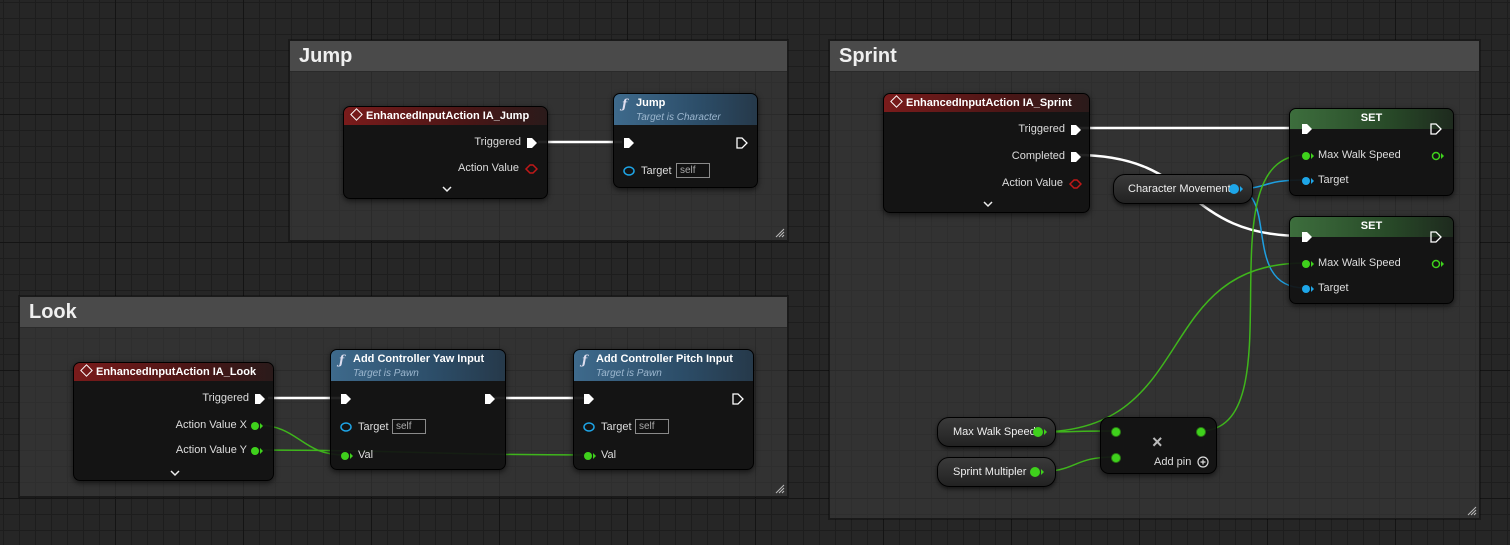 Image resolution: width=1510 pixels, height=545 pixels. I want to click on node-title: EnhancedInputAction IA_Jump, so click(448, 116).